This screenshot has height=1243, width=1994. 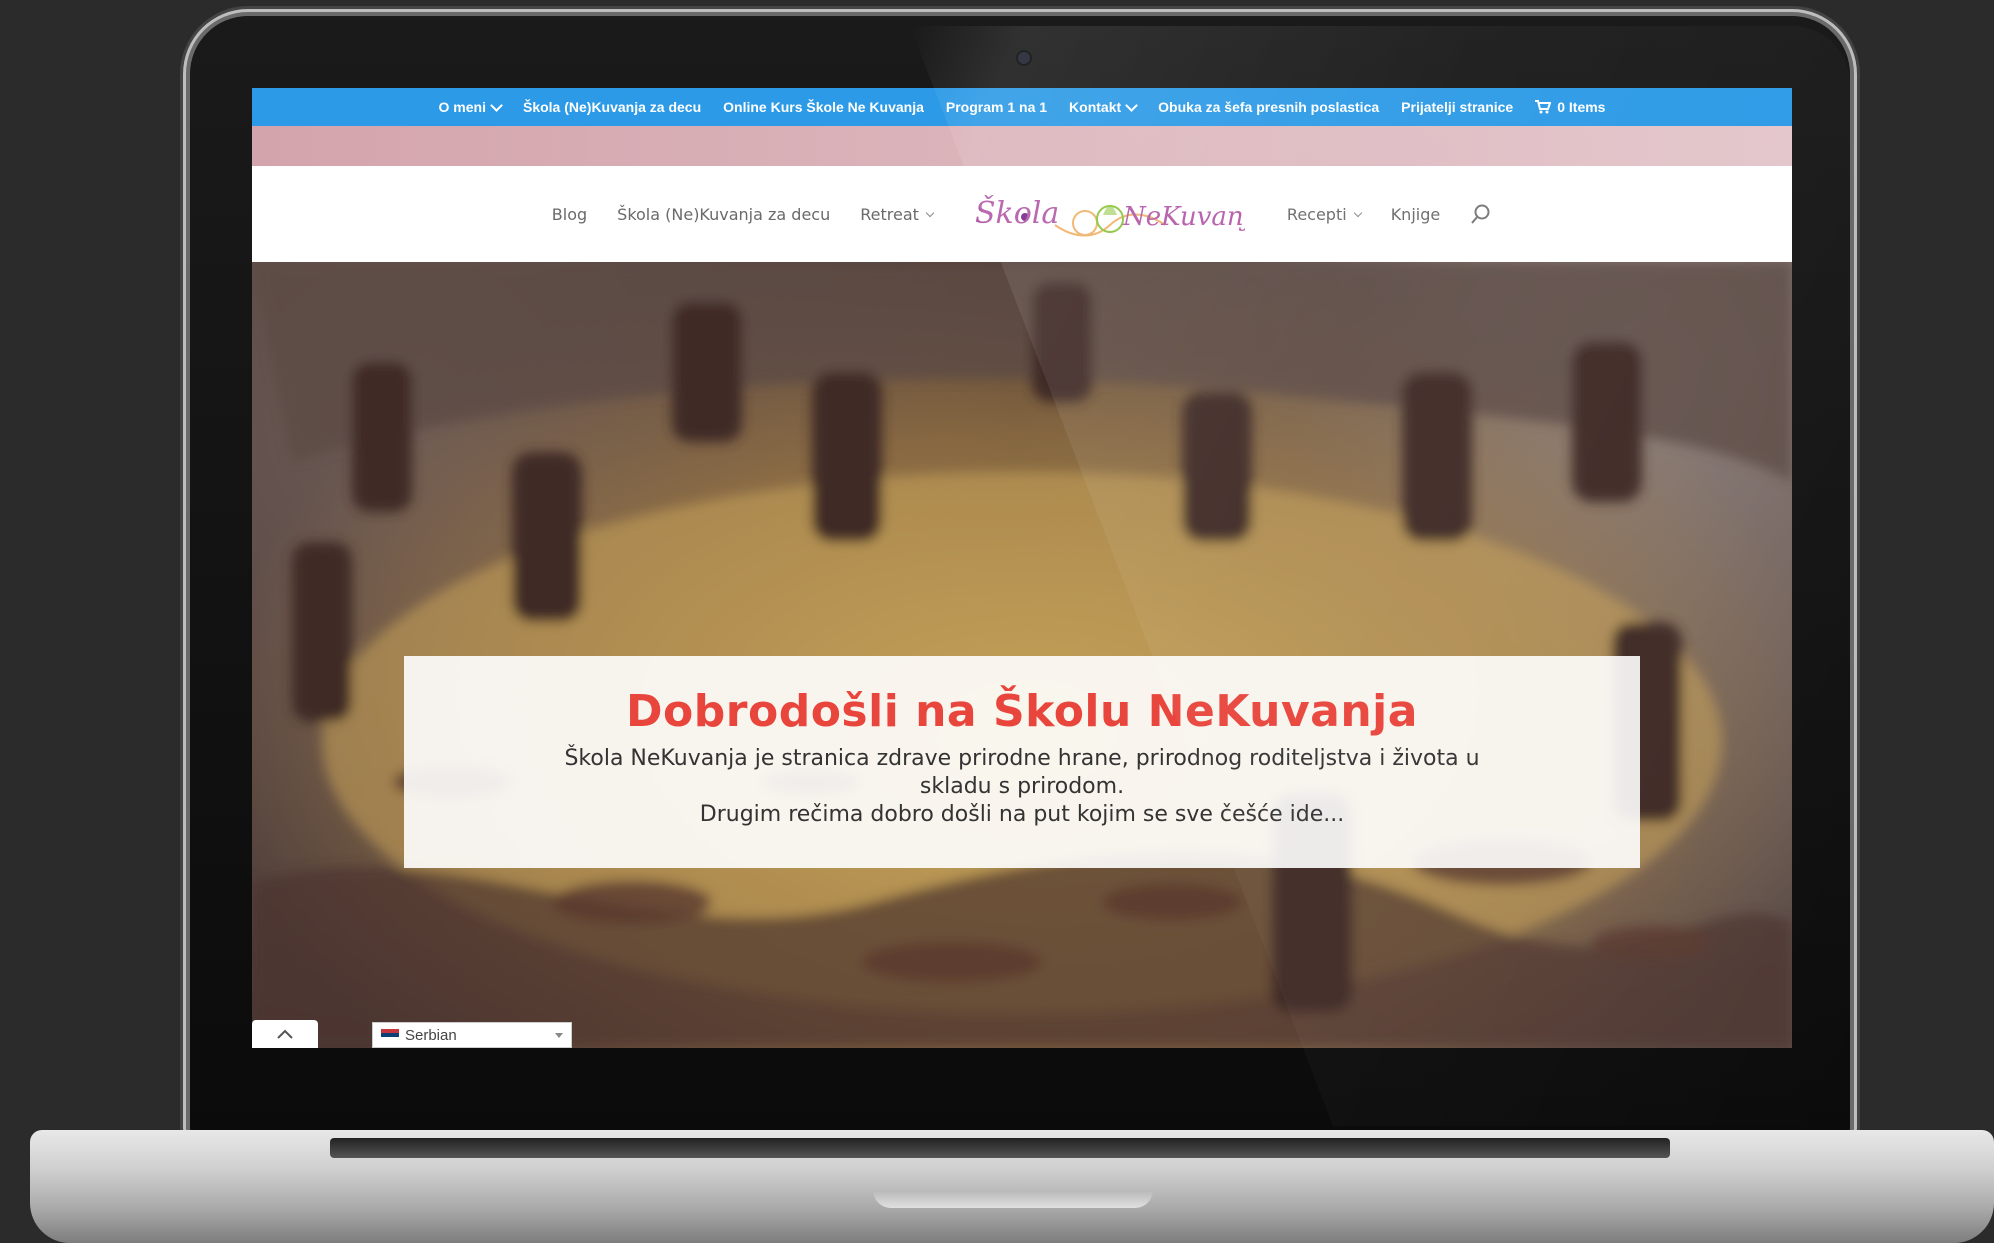 I want to click on cart-icon, so click(x=1543, y=107).